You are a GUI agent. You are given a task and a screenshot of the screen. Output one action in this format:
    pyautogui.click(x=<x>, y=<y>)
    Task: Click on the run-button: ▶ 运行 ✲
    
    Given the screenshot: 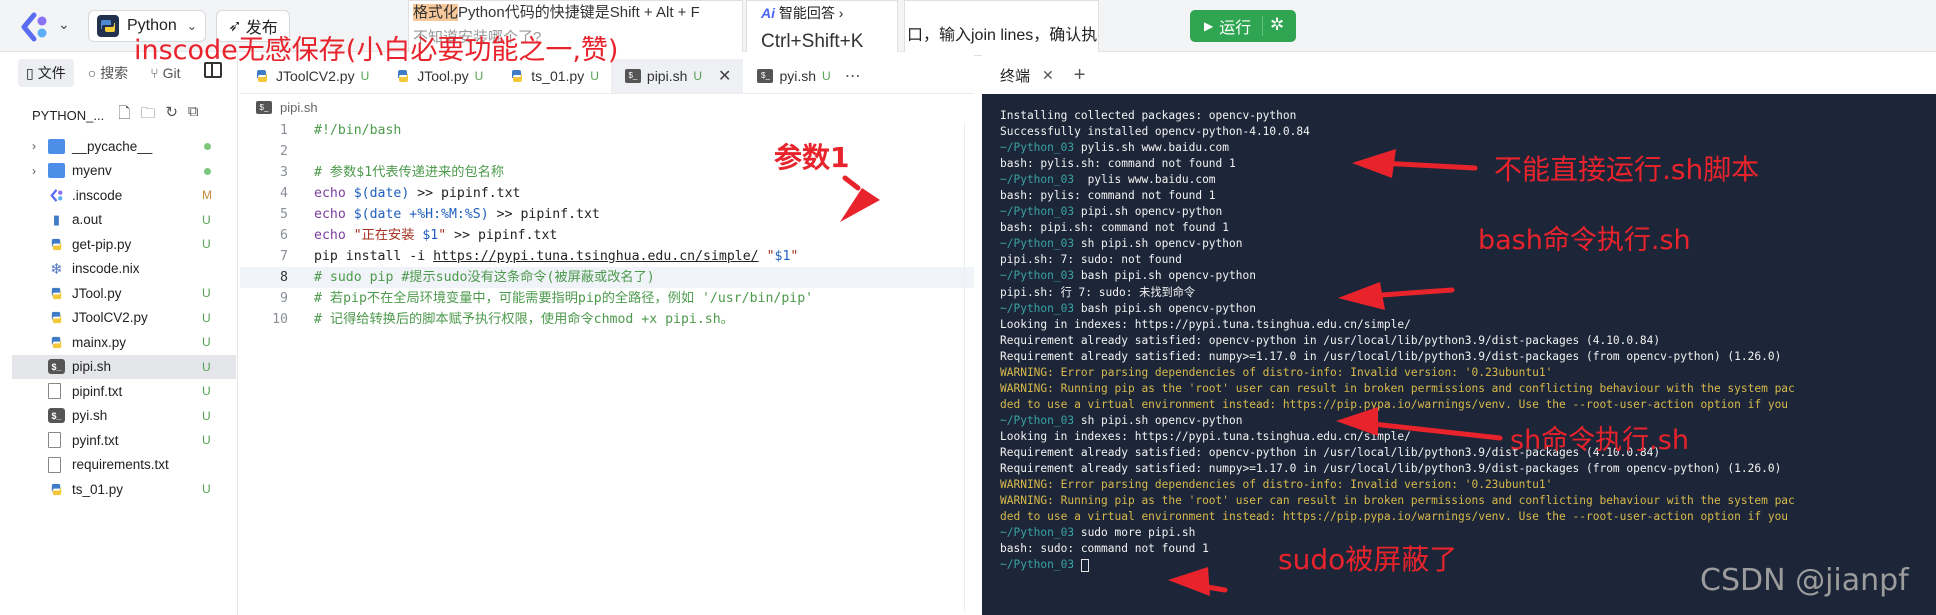 What is the action you would take?
    pyautogui.click(x=1243, y=26)
    